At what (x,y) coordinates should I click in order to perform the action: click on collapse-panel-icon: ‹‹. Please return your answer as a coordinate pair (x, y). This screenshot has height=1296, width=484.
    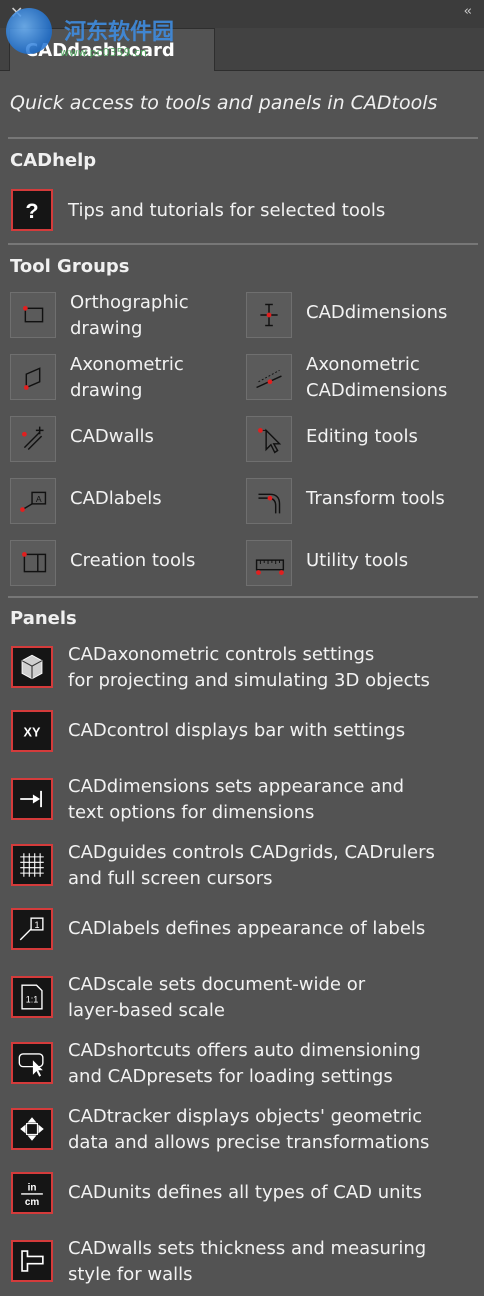
    Looking at the image, I should click on (468, 11).